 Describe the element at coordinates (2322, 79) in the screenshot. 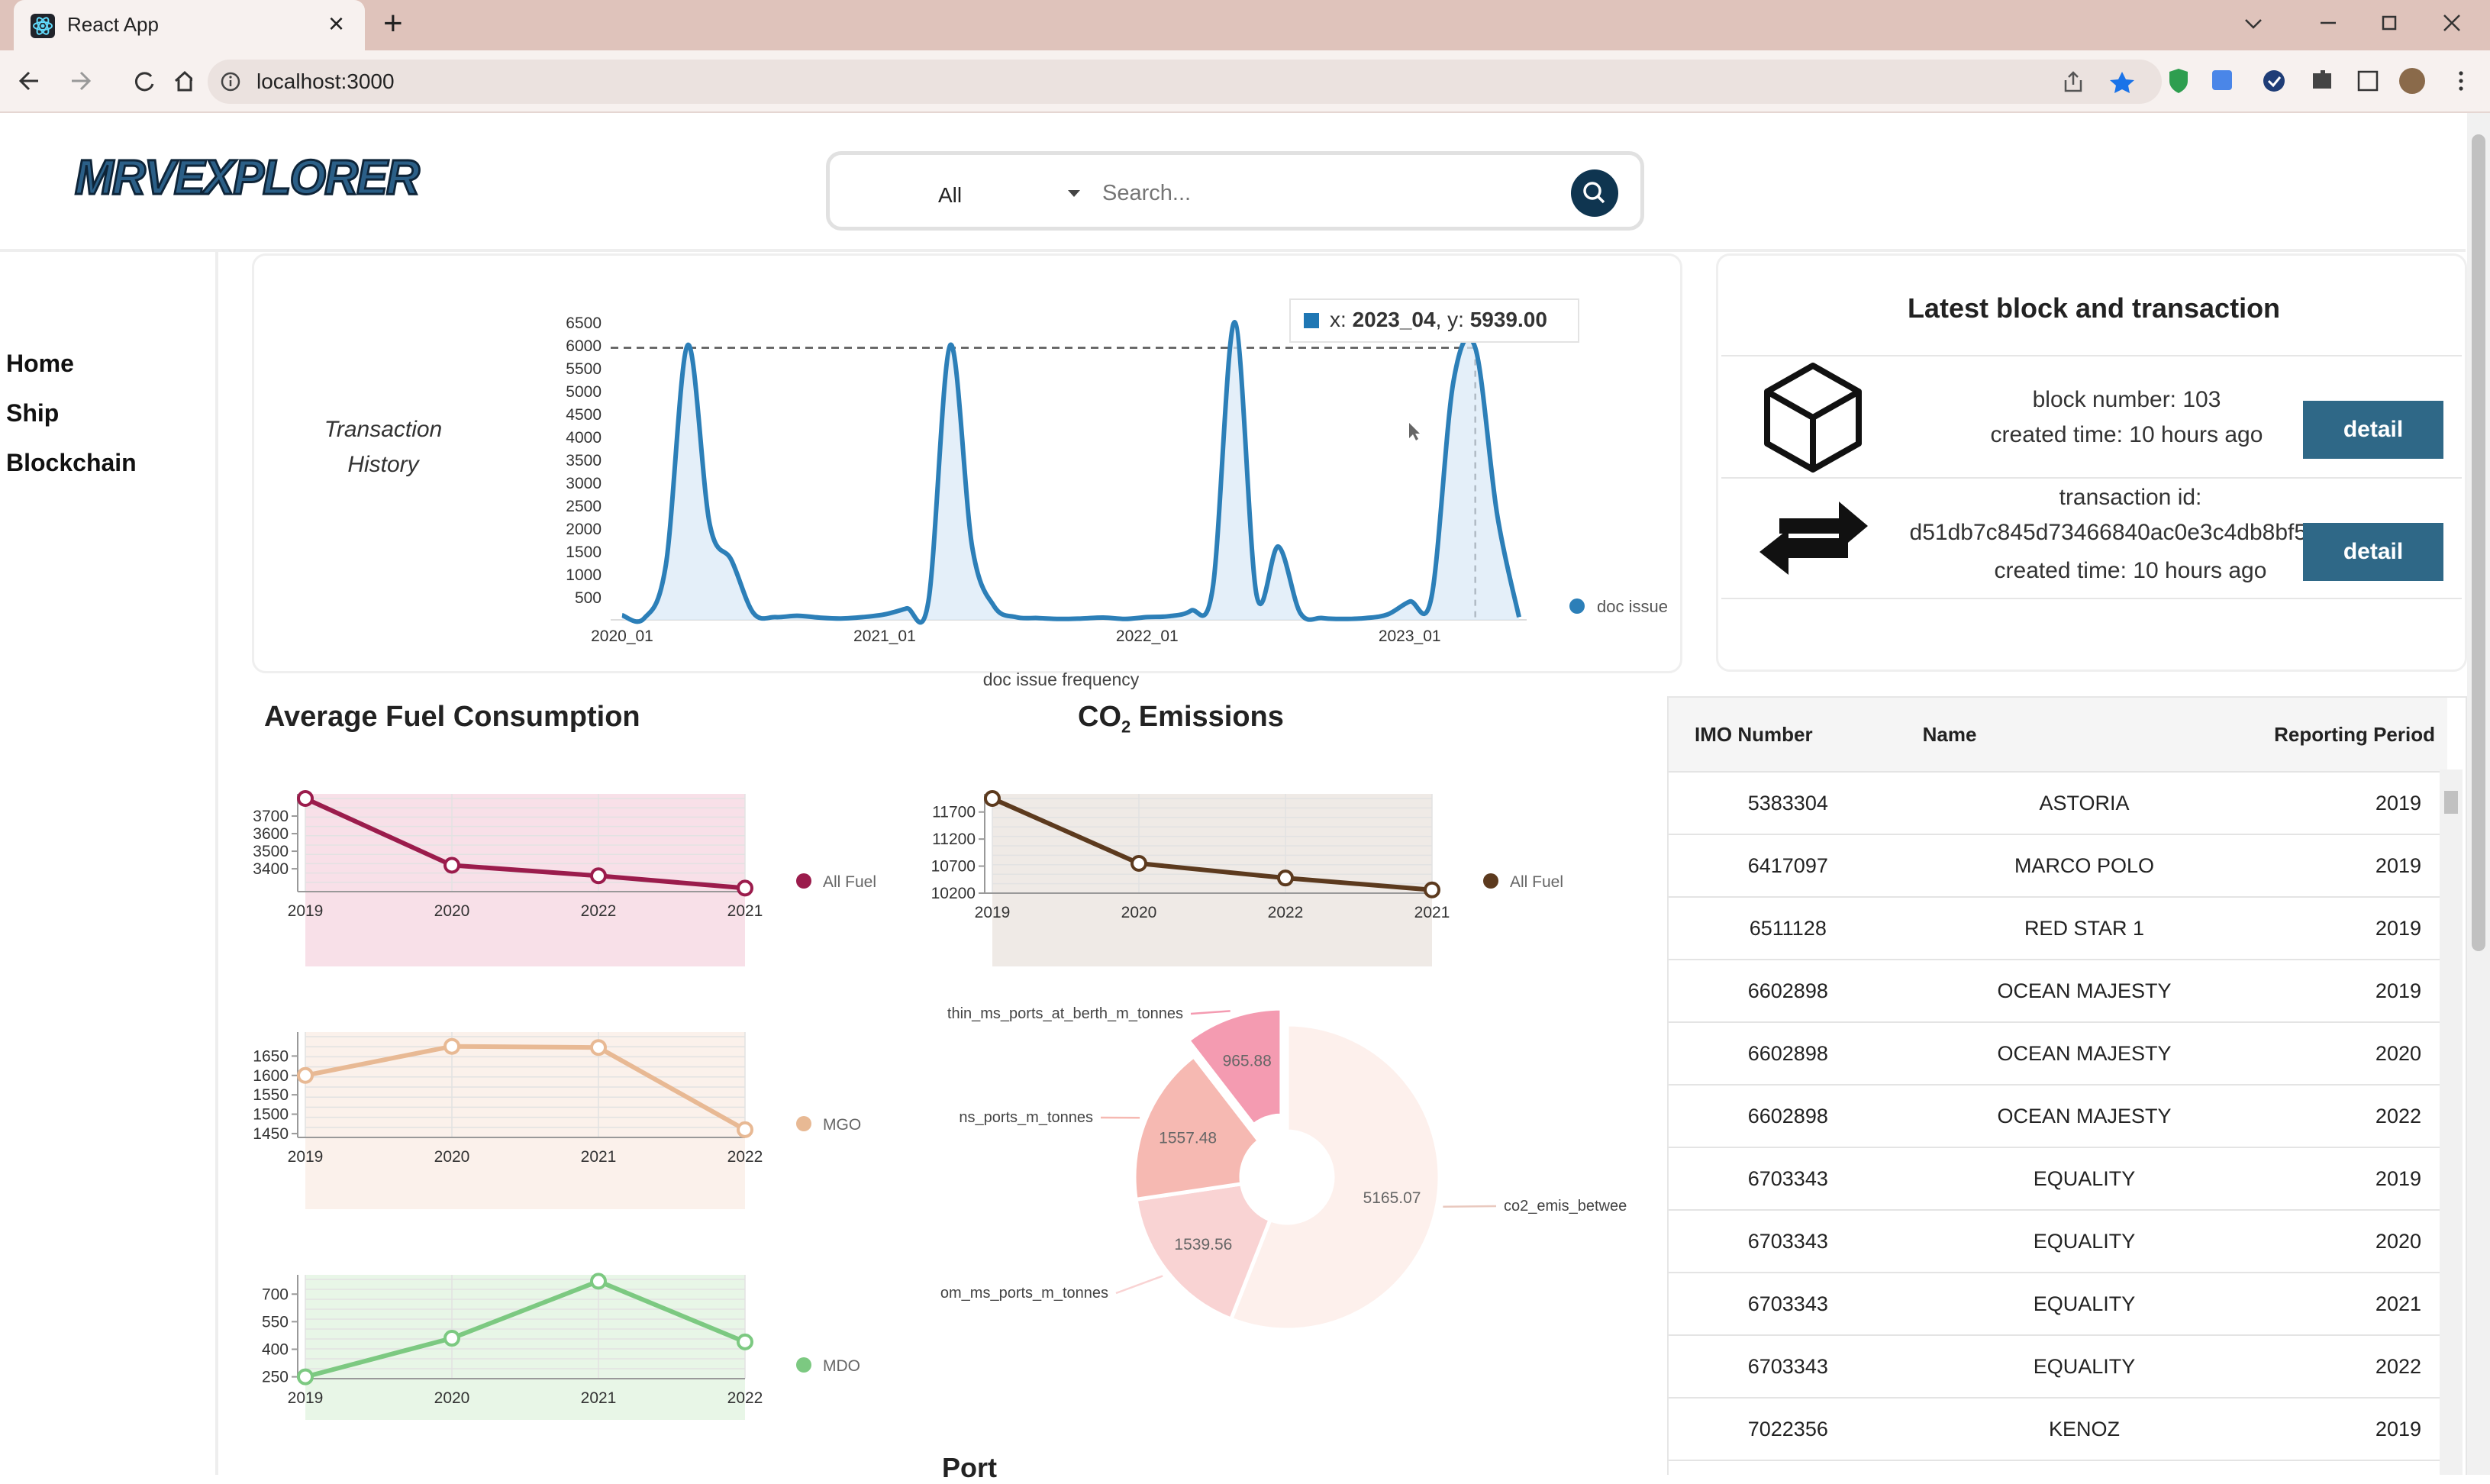

I see `puzzle-extension-icon` at that location.